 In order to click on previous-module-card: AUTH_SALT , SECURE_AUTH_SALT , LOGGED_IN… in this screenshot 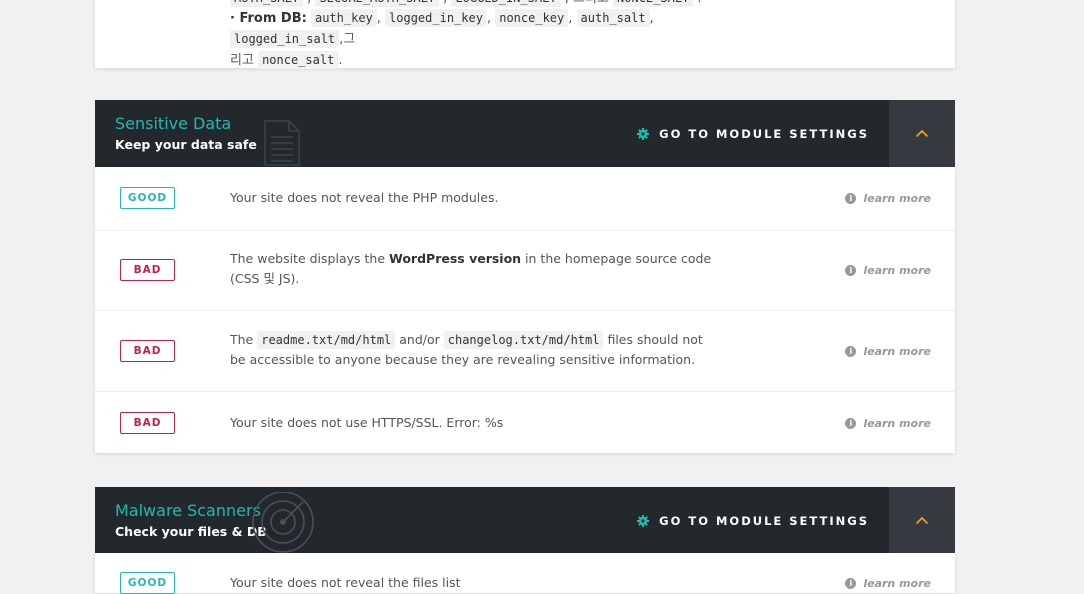, I will do `click(525, 35)`.